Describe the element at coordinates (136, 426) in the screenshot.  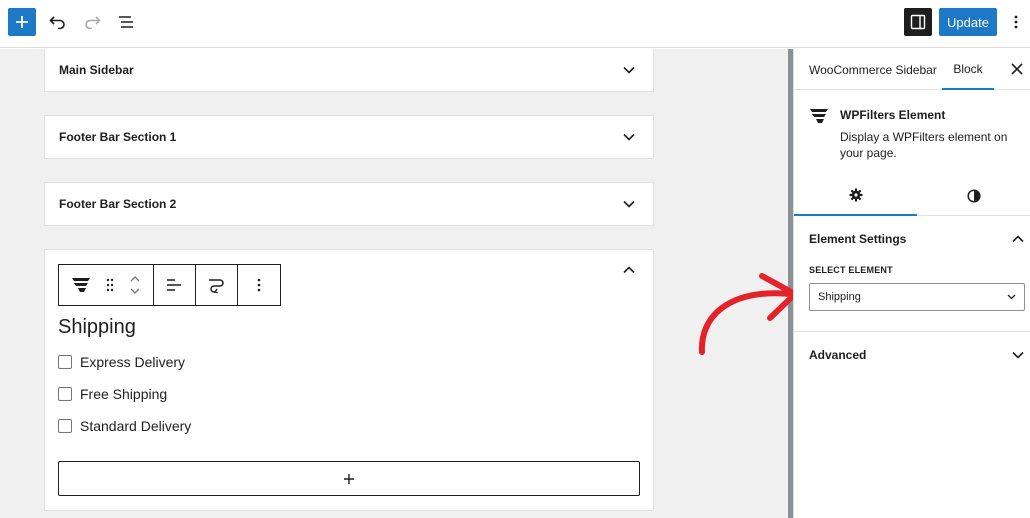
I see `filter-option-label: Standard Delivery` at that location.